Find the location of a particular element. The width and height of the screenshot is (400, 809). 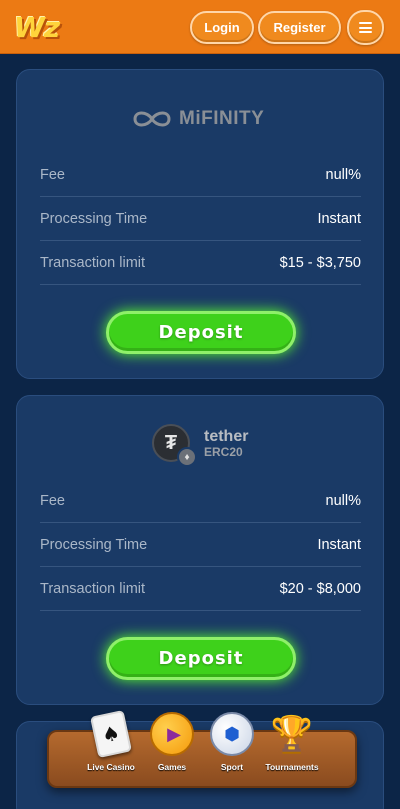

transaction-limit-row: Transaction limit $20 - $8,000 is located at coordinates (200, 589).